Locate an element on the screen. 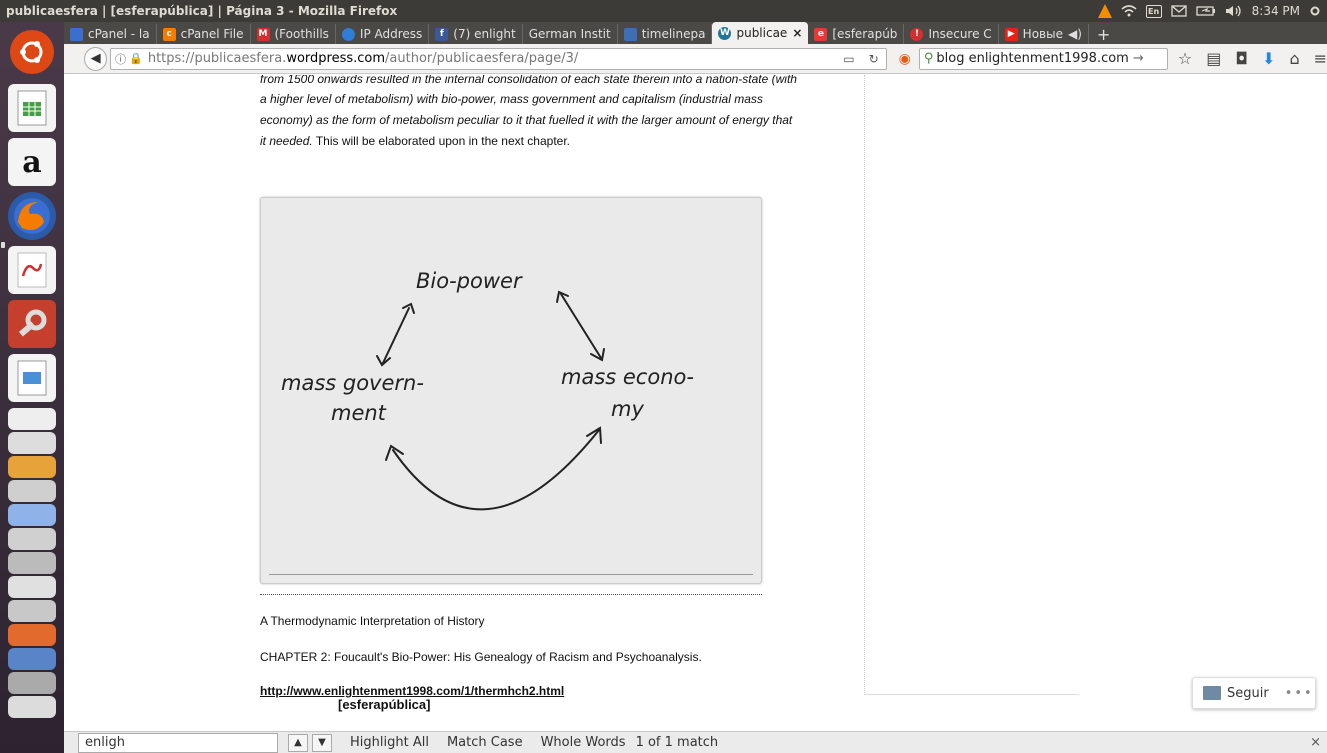 Image resolution: width=1327 pixels, height=753 pixels. arrow-government-economy is located at coordinates (496, 470).